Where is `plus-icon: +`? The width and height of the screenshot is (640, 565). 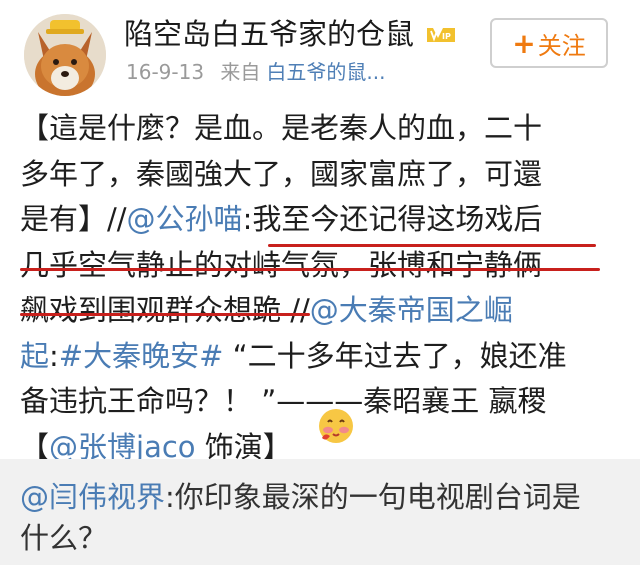 plus-icon: + is located at coordinates (524, 43).